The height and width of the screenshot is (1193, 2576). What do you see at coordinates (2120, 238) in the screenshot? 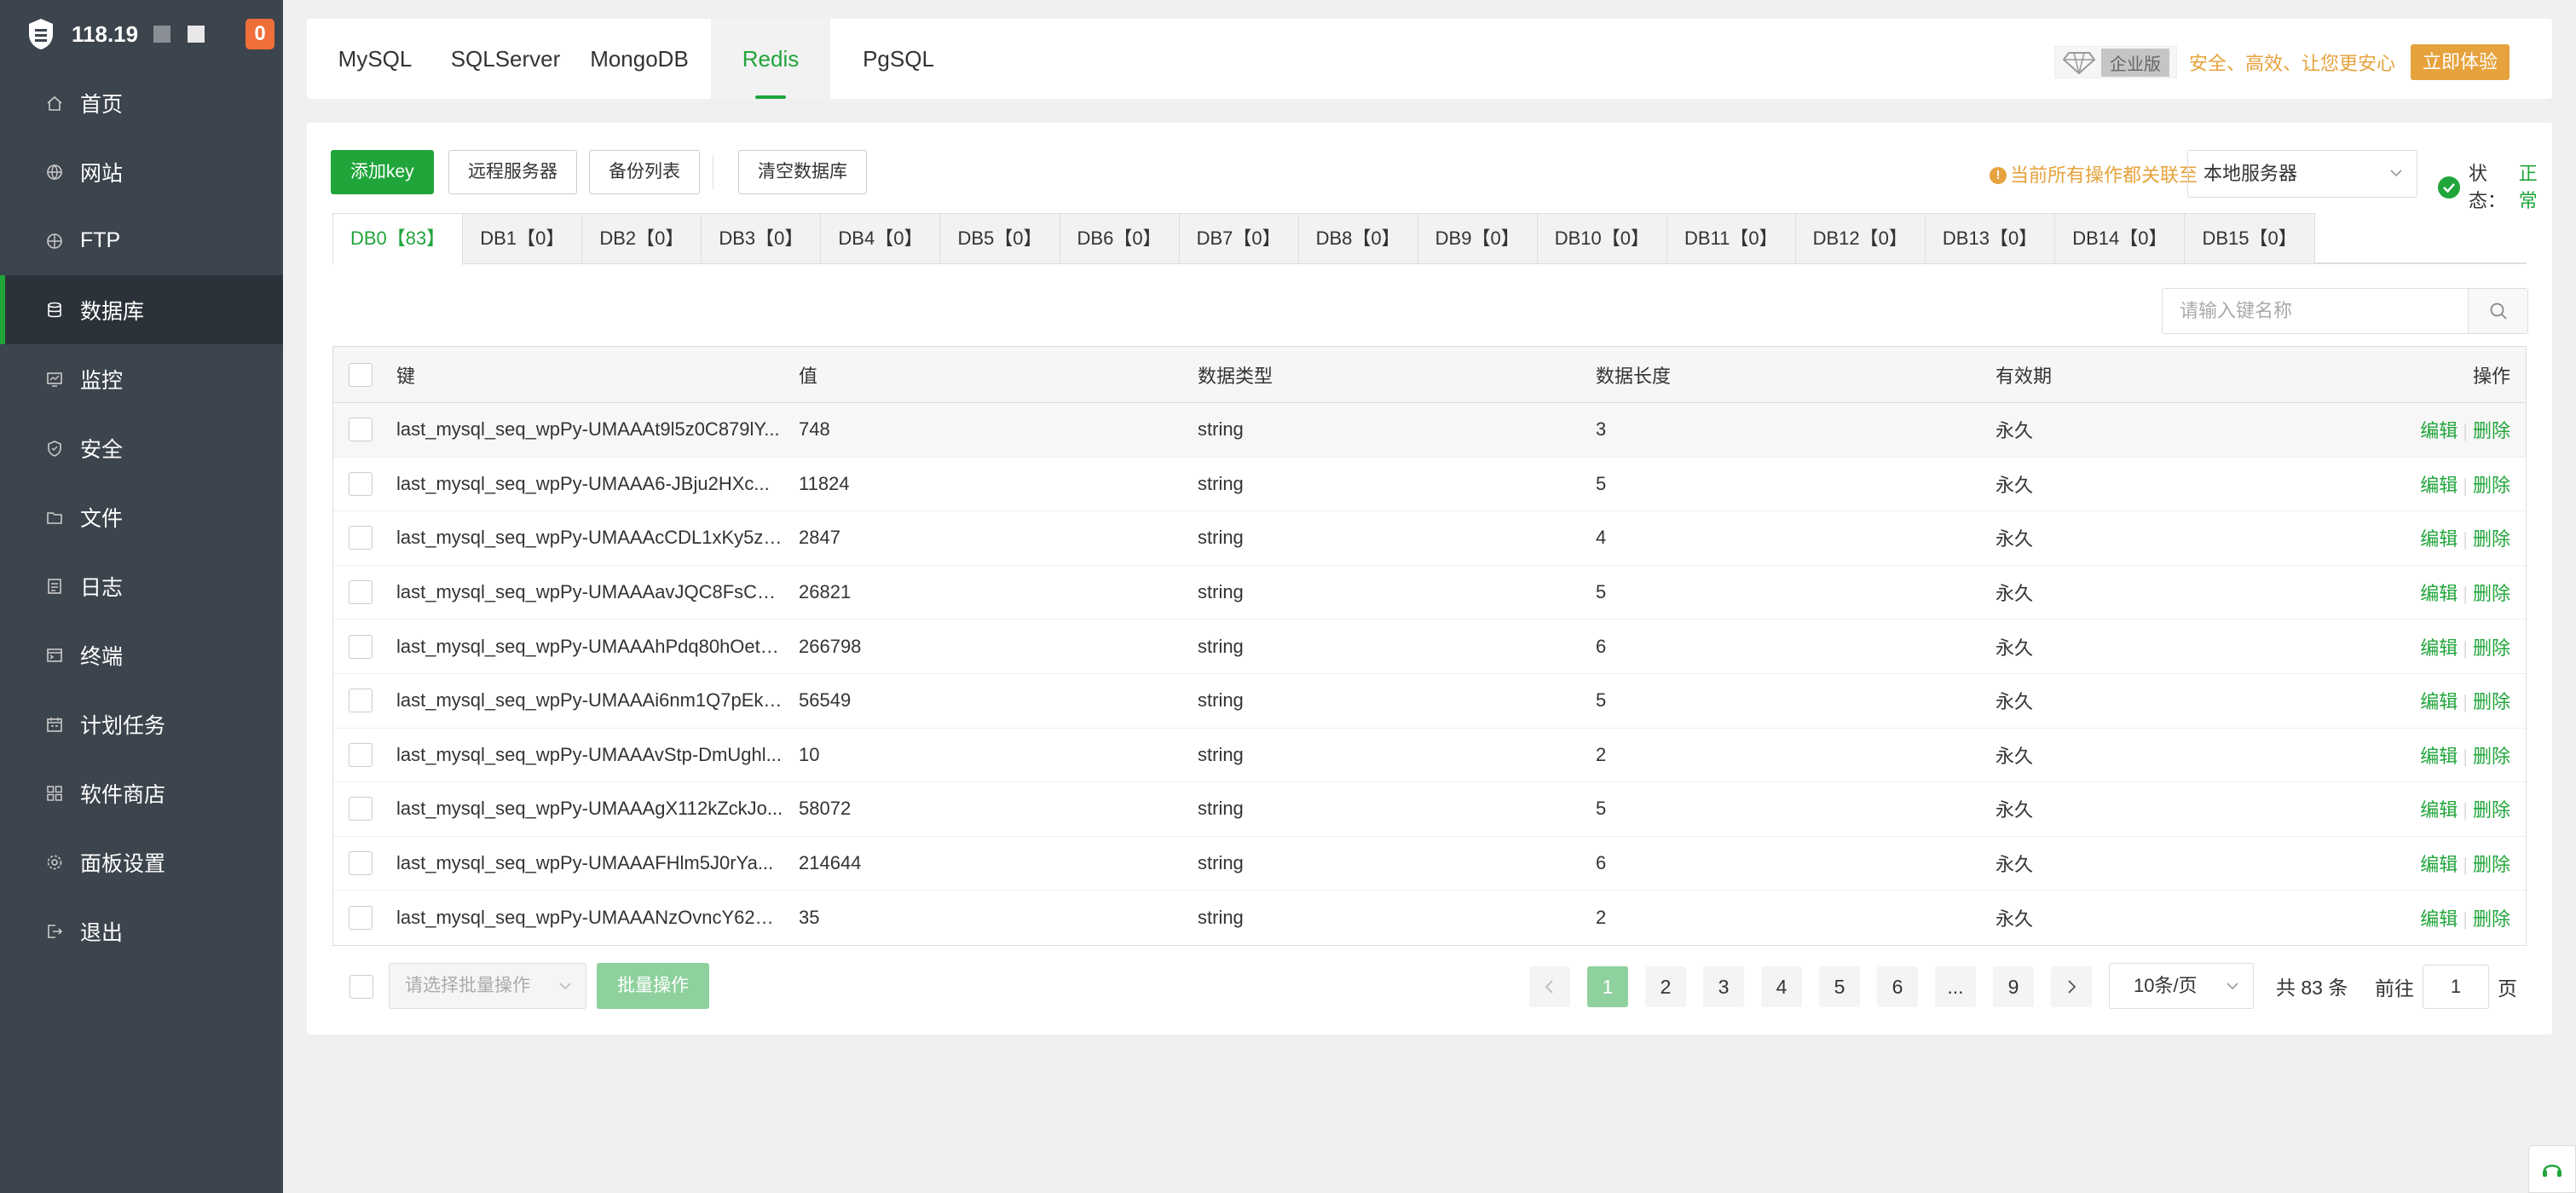
I see `tab-db14: DB14【0】` at bounding box center [2120, 238].